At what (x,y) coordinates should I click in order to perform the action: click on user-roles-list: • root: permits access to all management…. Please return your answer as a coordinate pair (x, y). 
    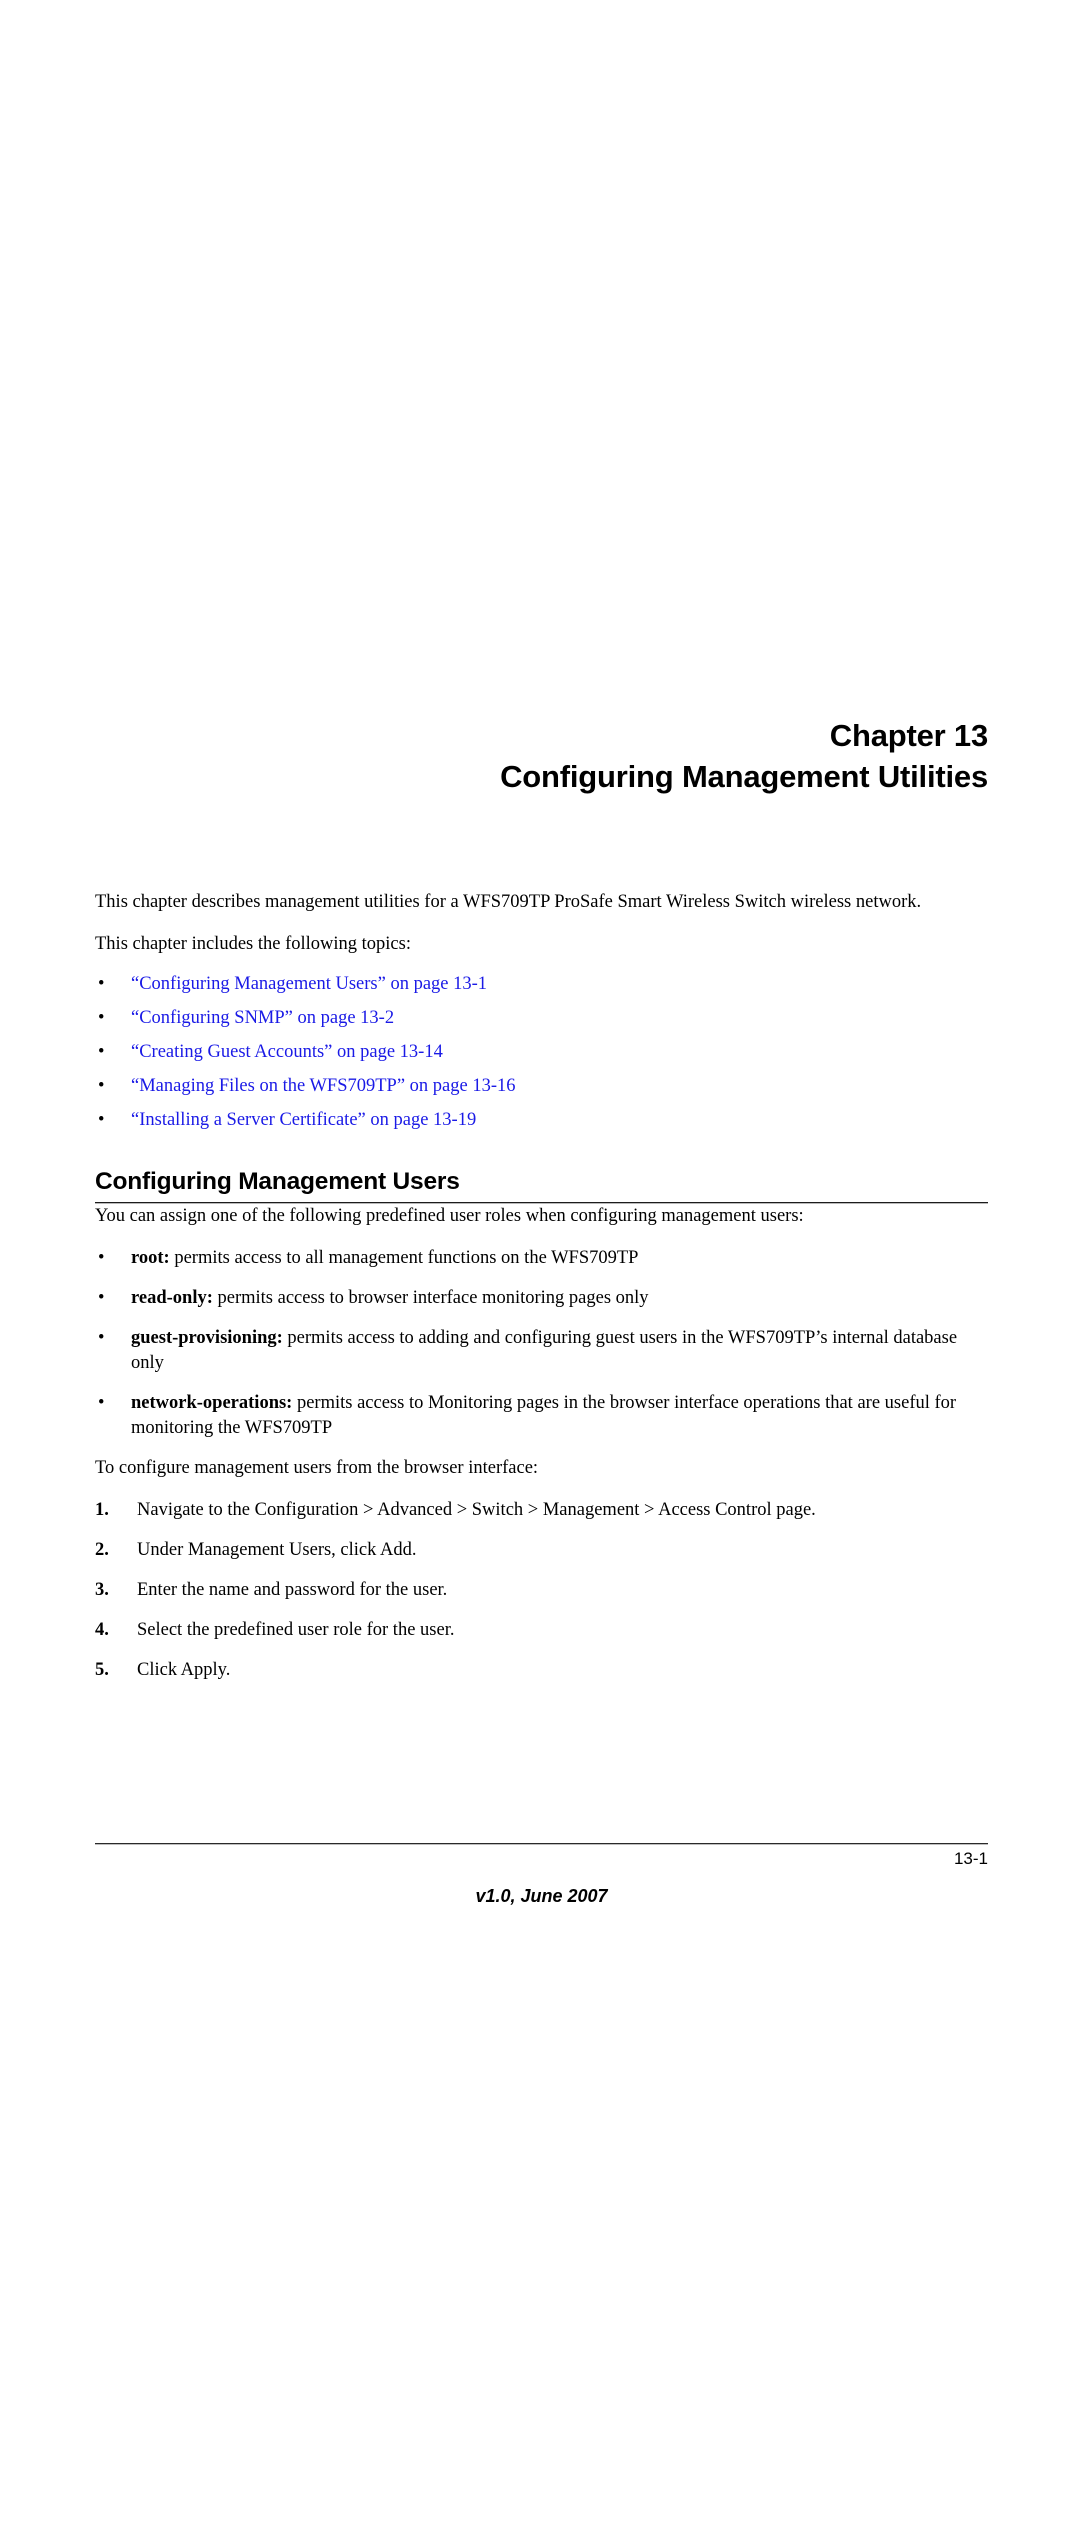
    Looking at the image, I should click on (541, 1343).